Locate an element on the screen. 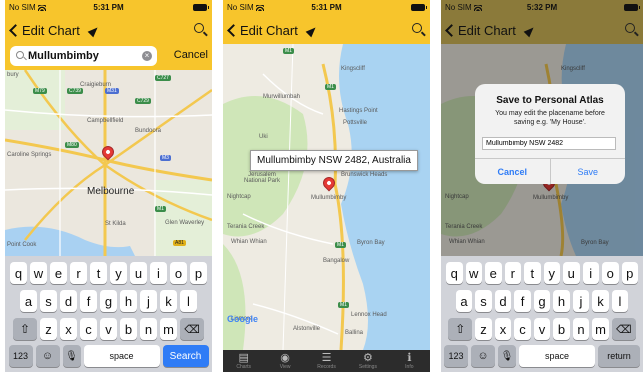 This screenshot has width=643, height=372. tab-records: ☰ Records is located at coordinates (326, 361).